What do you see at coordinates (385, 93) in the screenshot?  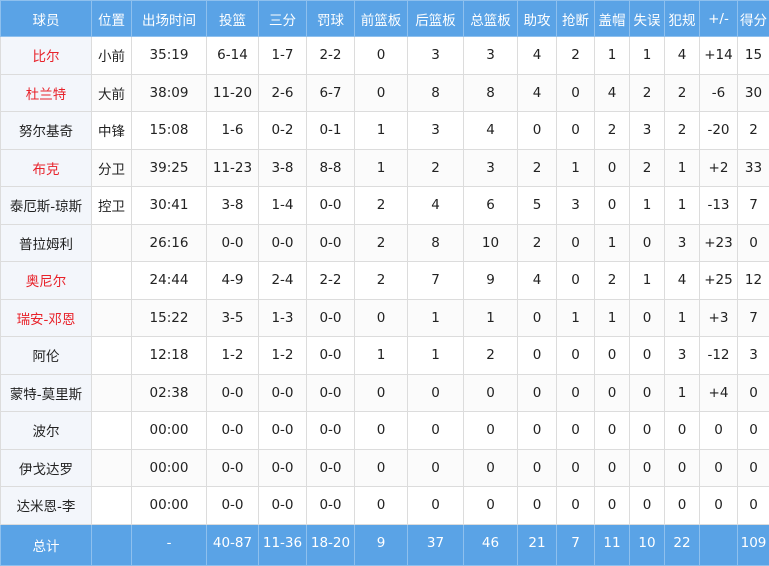 I see `table-row: 杜兰特大前38:0911-202-66-708840422-630` at bounding box center [385, 93].